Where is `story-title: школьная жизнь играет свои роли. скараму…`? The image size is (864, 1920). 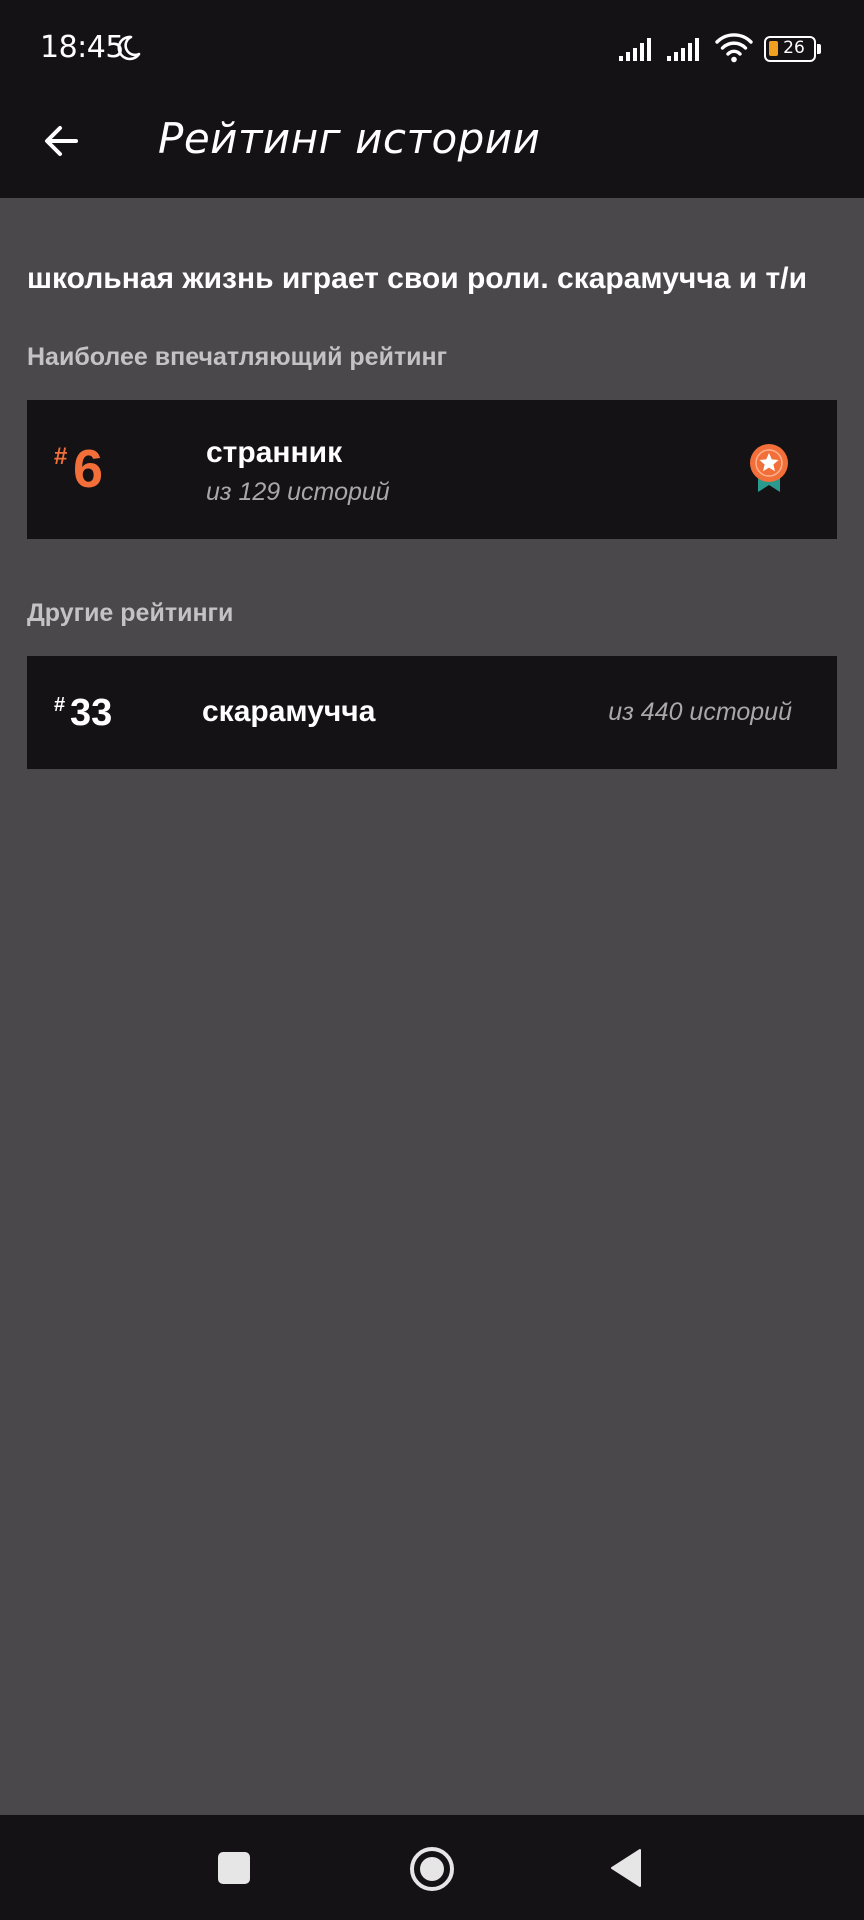 story-title: школьная жизнь играет свои роли. скараму… is located at coordinates (417, 278).